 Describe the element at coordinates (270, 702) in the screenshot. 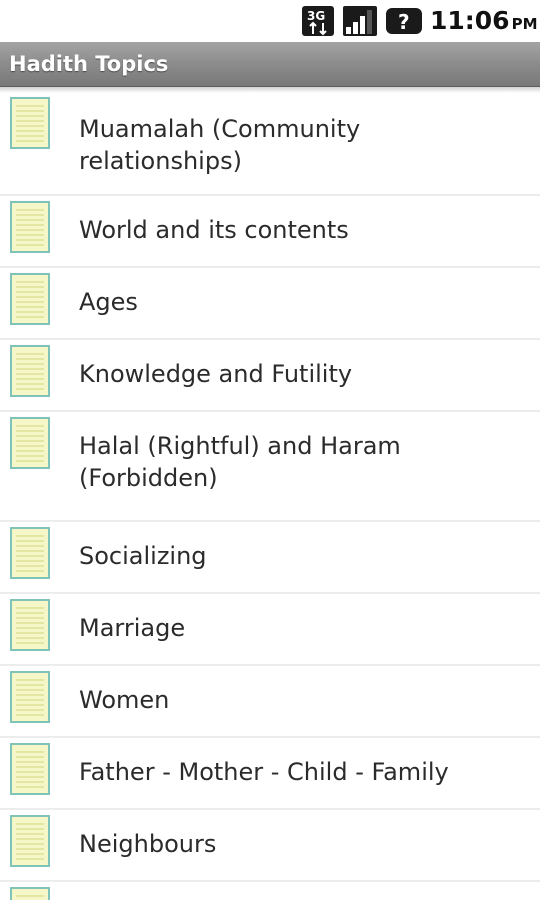

I see `list-item: Women` at that location.